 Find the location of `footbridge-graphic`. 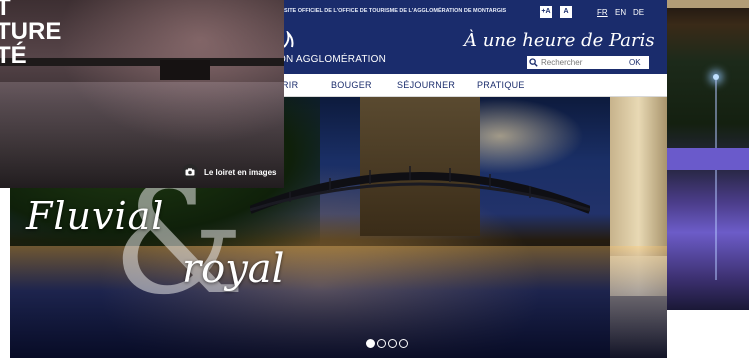

footbridge-graphic is located at coordinates (420, 190).